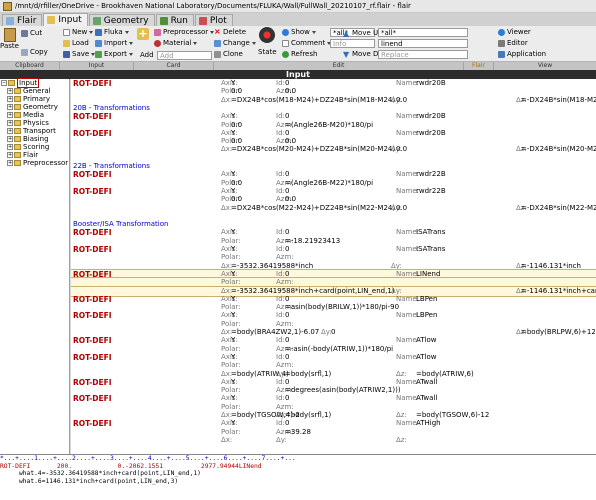  I want to click on field-label: Δz:, so click(401, 439).